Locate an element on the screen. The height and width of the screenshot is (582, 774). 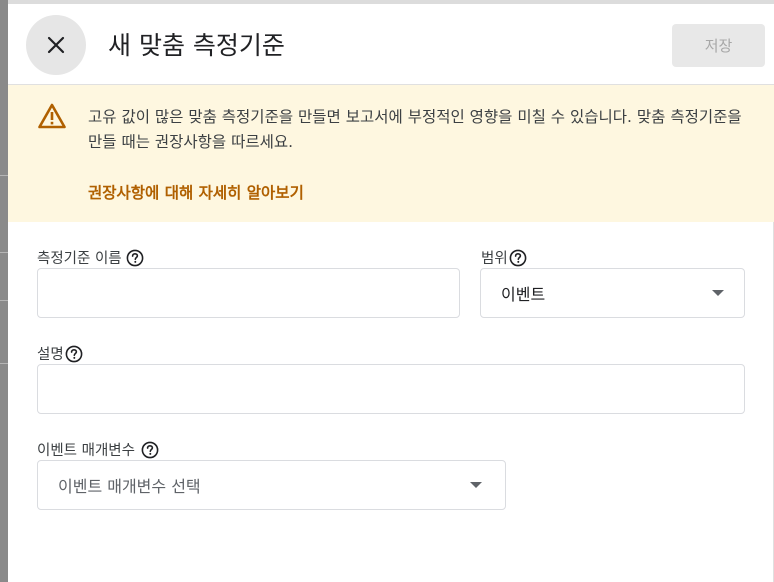
background-page-edge is located at coordinates (4, 291).